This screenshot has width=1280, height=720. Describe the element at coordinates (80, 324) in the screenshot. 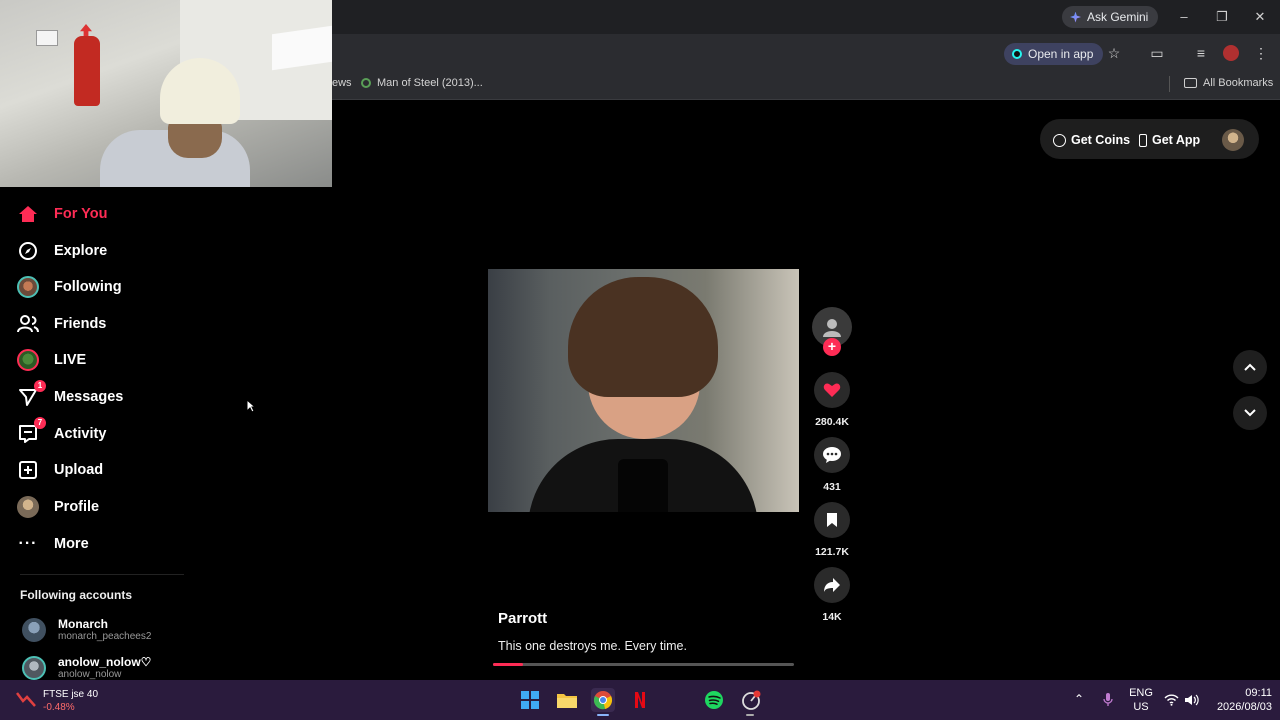

I see `sidebar-item-label: Friends` at that location.